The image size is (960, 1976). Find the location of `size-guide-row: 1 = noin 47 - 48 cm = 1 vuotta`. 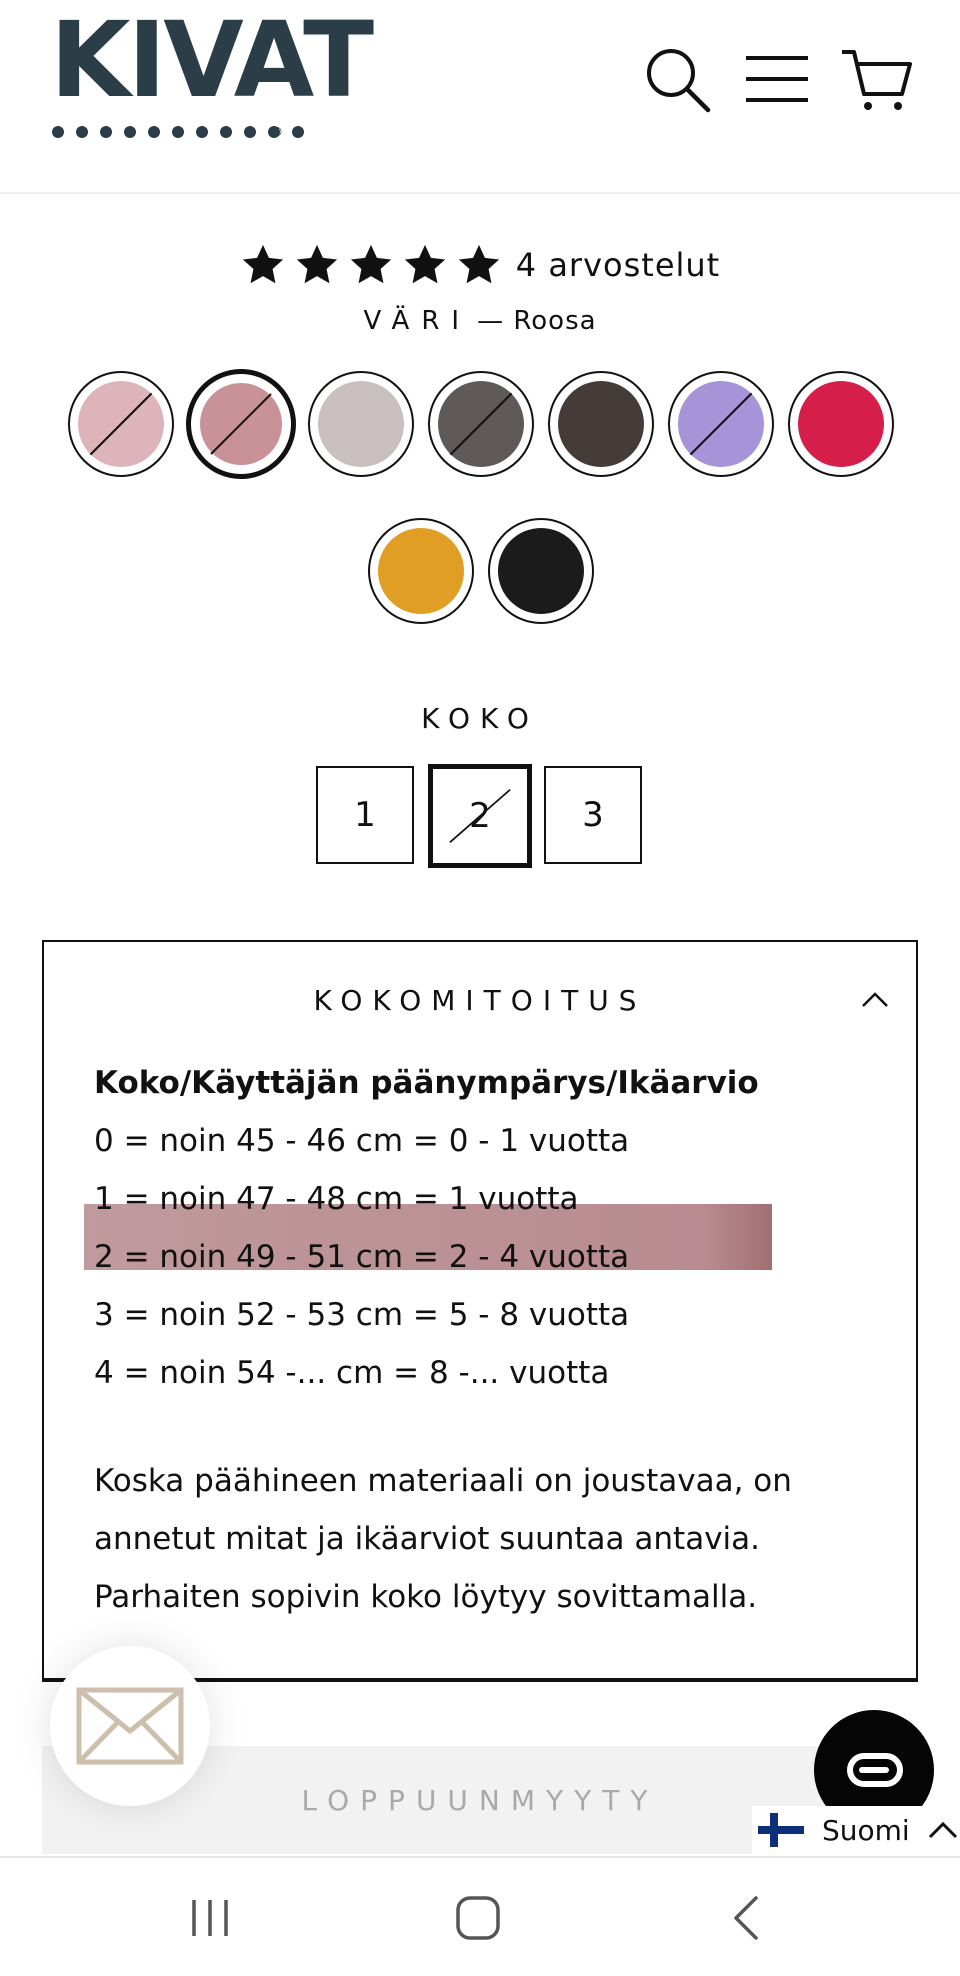

size-guide-row: 1 = noin 47 - 48 cm = 1 vuotta is located at coordinates (336, 1199).